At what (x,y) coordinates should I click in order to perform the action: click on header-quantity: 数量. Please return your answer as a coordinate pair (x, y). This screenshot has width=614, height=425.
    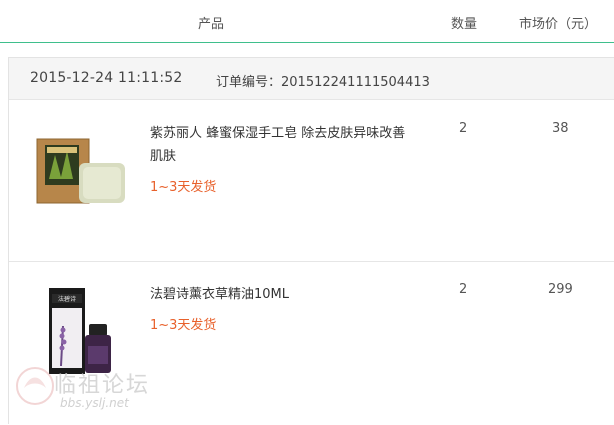
    Looking at the image, I should click on (464, 24).